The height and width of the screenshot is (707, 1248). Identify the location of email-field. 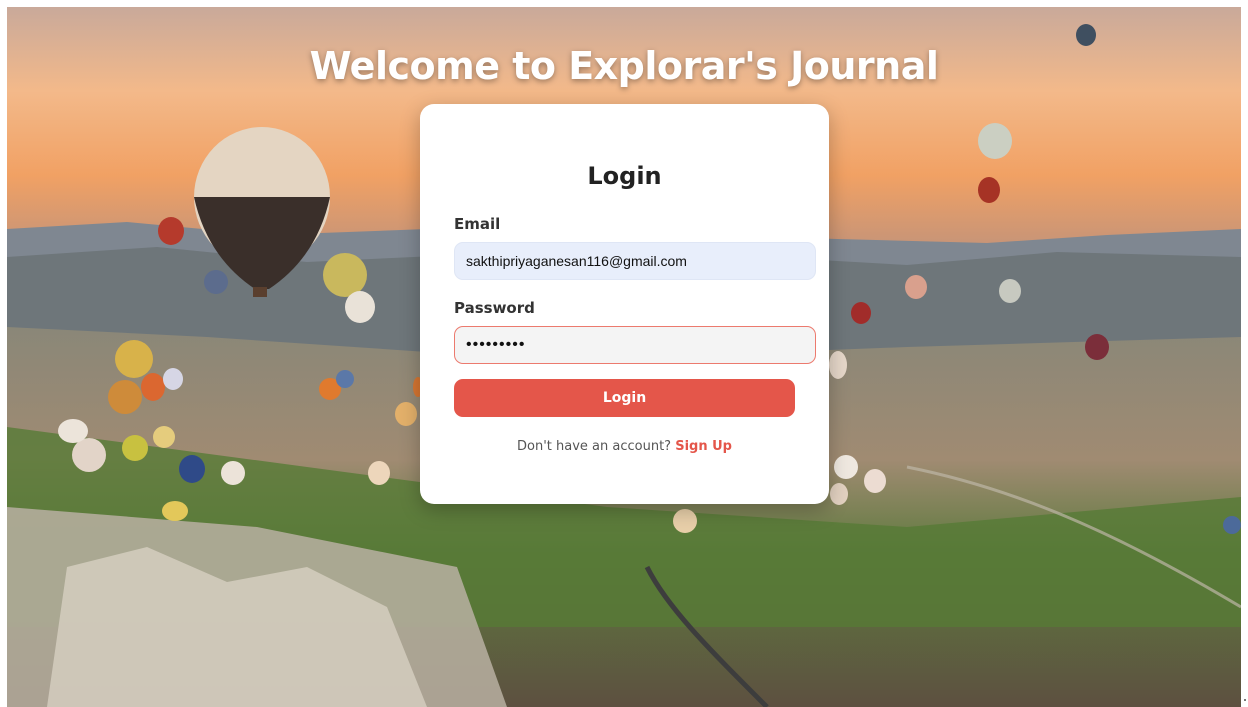
(635, 261).